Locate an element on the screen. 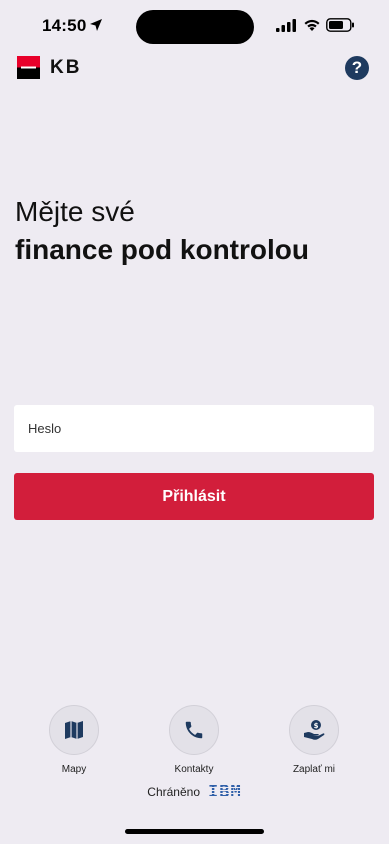  cellular-signal-icon is located at coordinates (286, 25).